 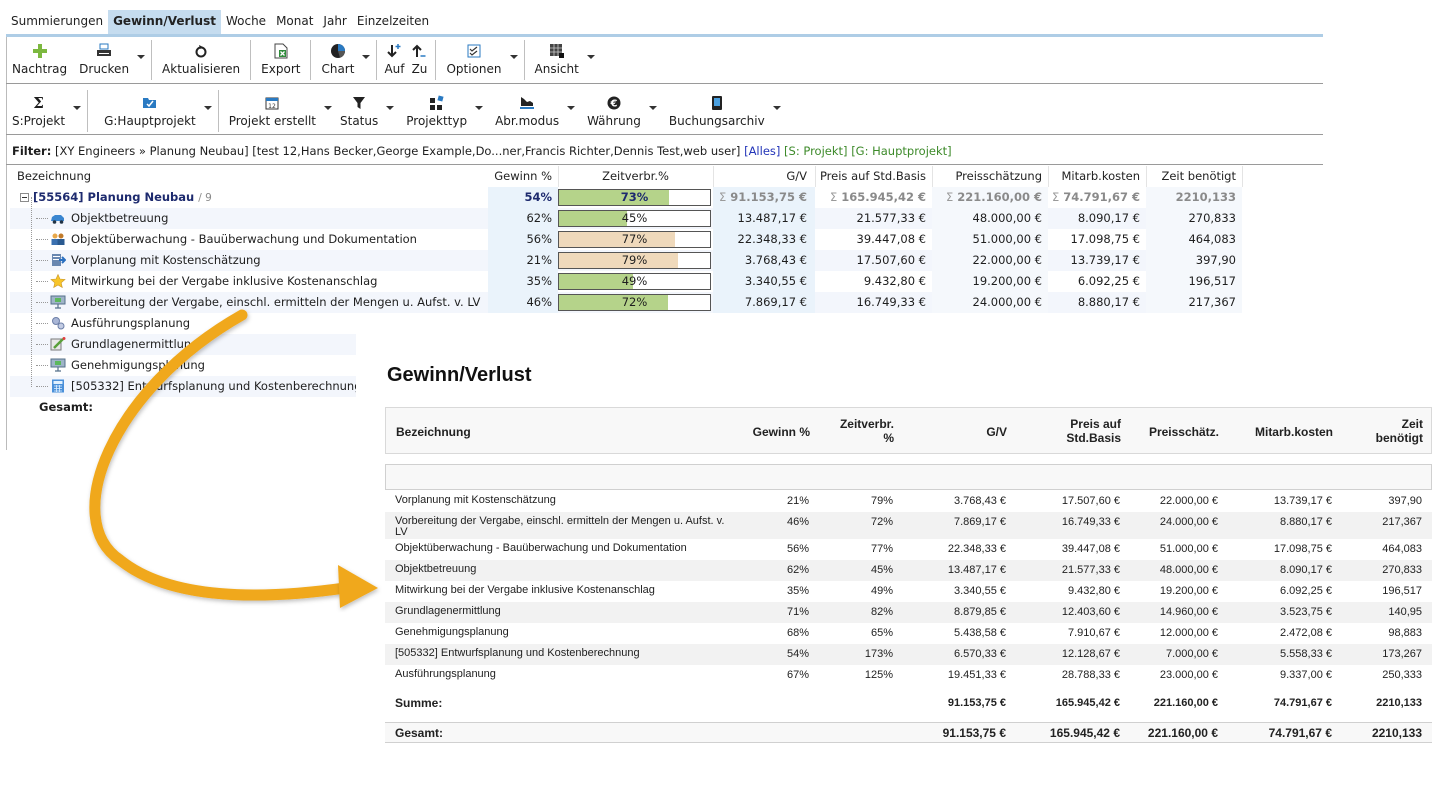 What do you see at coordinates (104, 60) in the screenshot?
I see `drucken-button: Drucken` at bounding box center [104, 60].